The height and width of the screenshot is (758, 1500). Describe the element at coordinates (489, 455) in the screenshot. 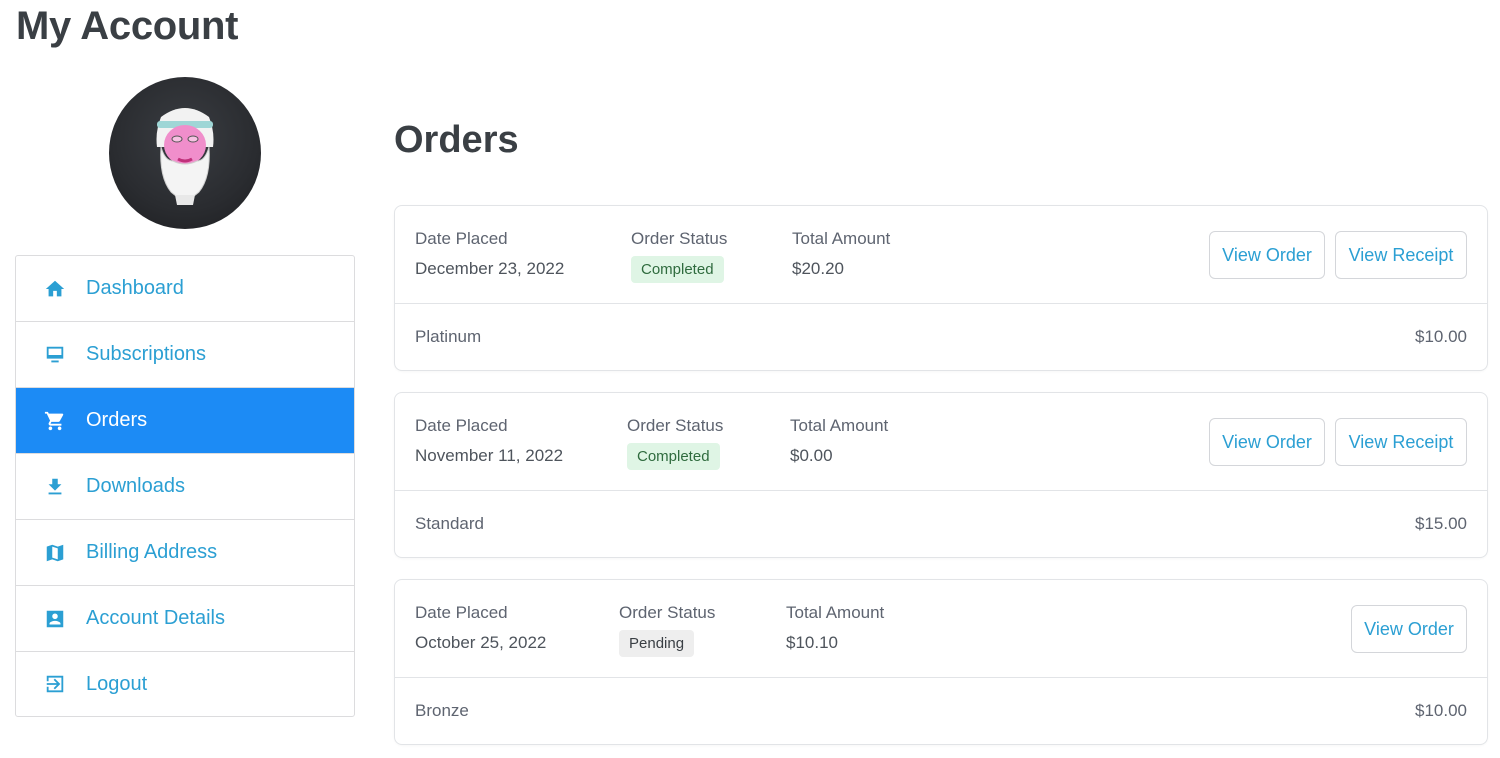

I see `date-placed-value: November 11, 2022` at that location.